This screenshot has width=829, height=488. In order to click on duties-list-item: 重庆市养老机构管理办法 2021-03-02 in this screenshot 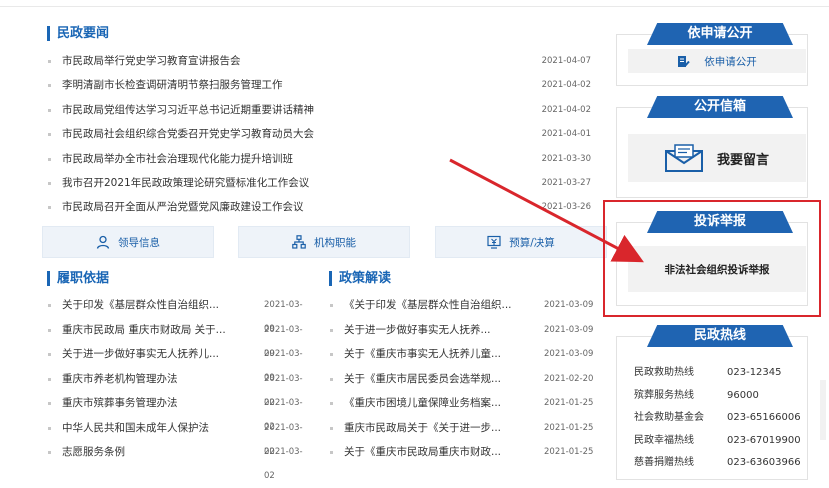, I will do `click(180, 387)`.